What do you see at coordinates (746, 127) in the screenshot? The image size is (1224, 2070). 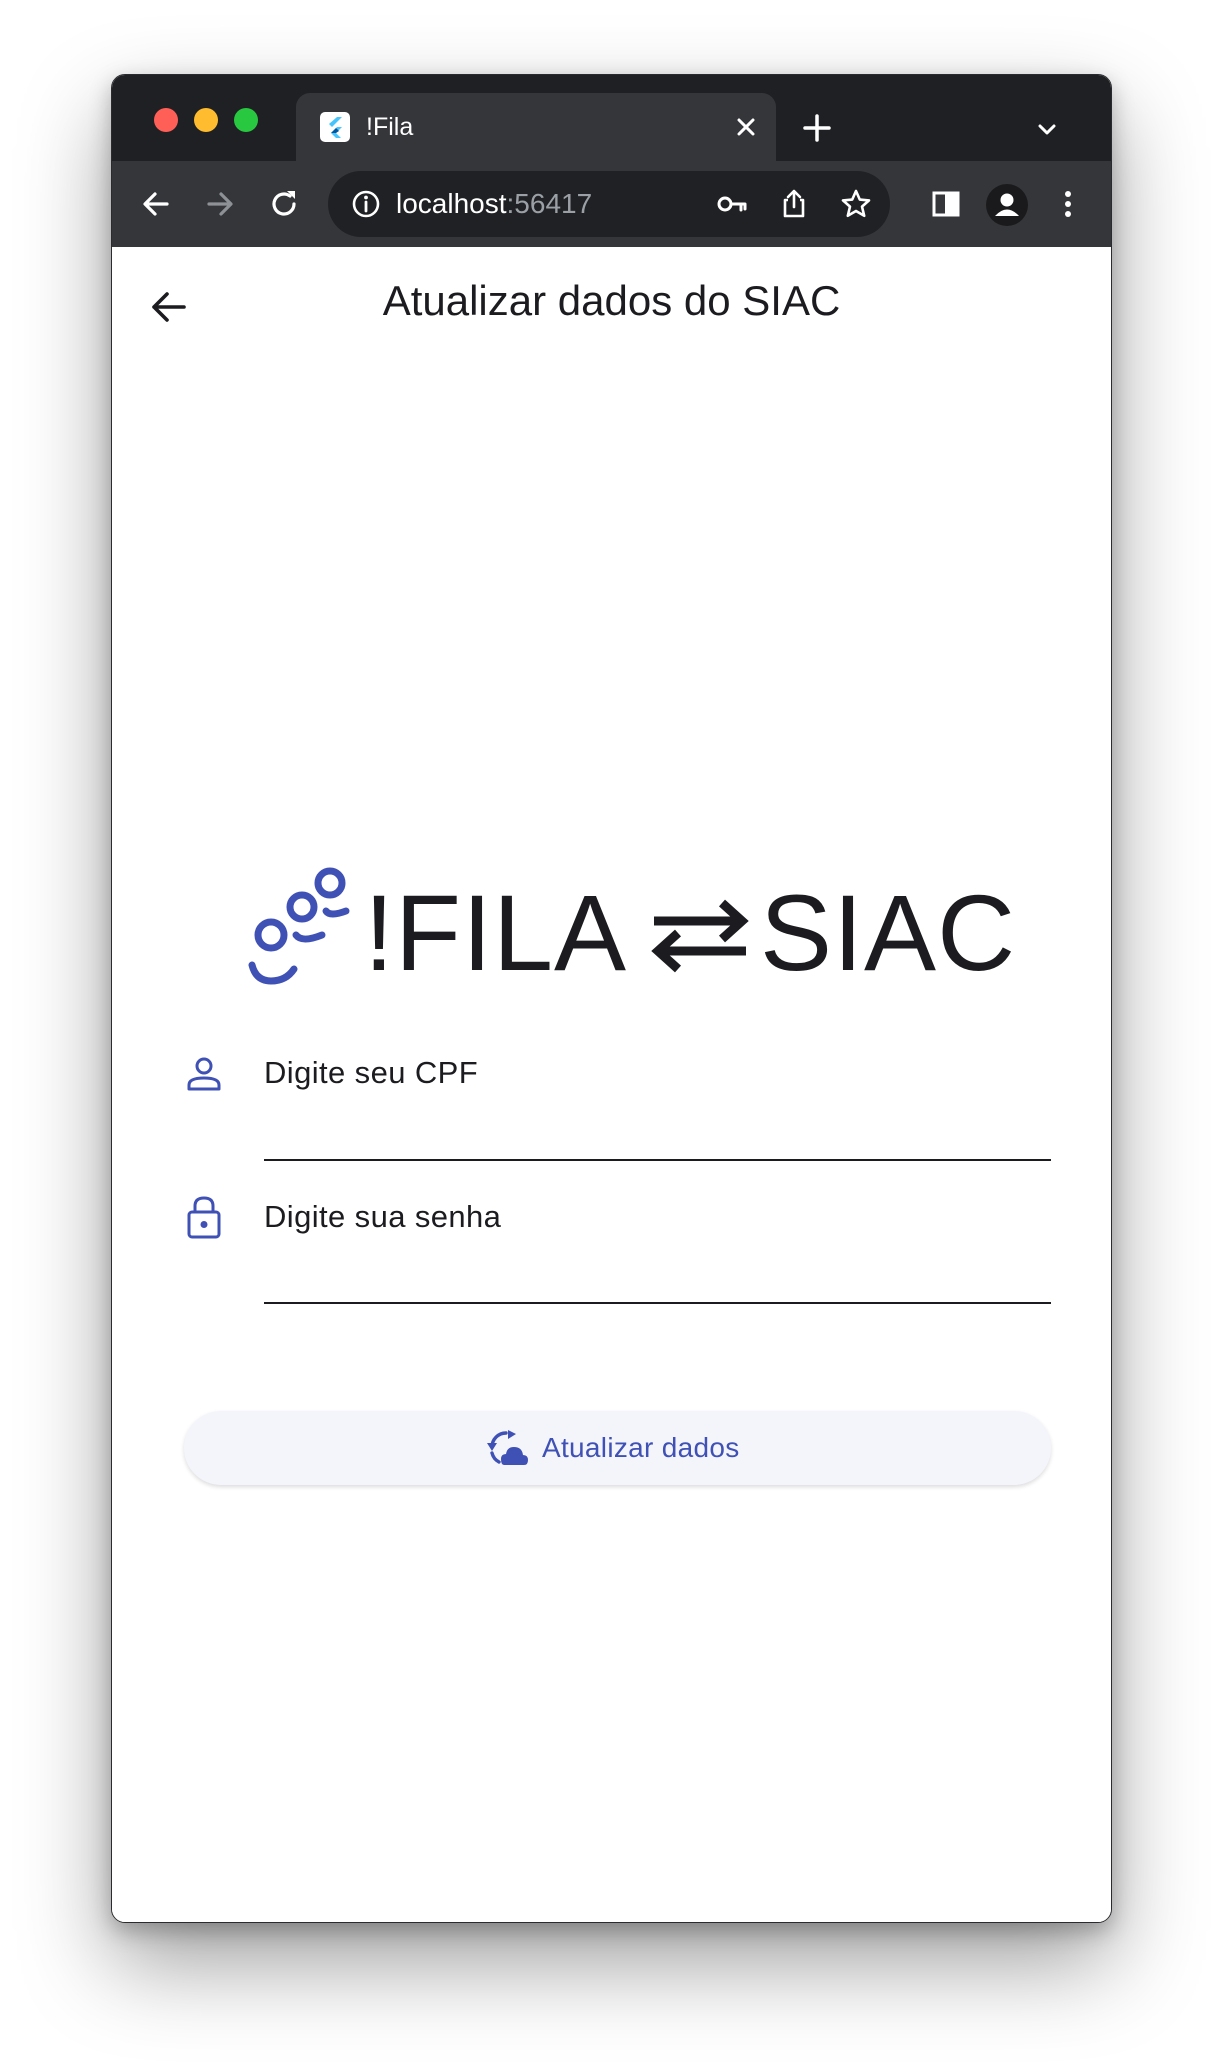 I see `close-icon` at bounding box center [746, 127].